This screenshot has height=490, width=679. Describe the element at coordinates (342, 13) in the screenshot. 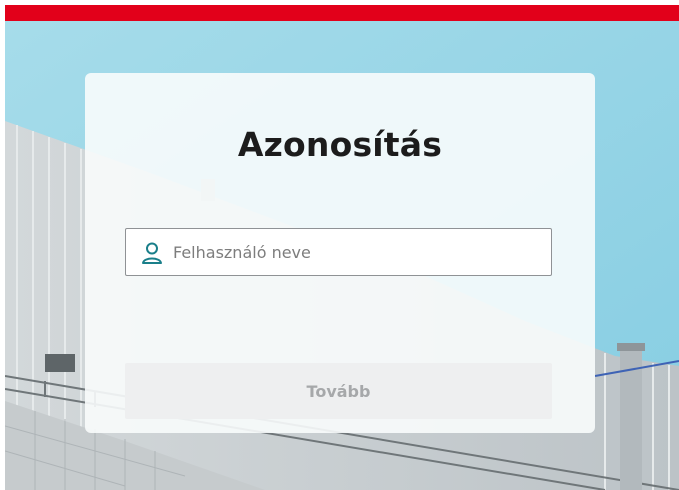

I see `brand-top-bar` at that location.